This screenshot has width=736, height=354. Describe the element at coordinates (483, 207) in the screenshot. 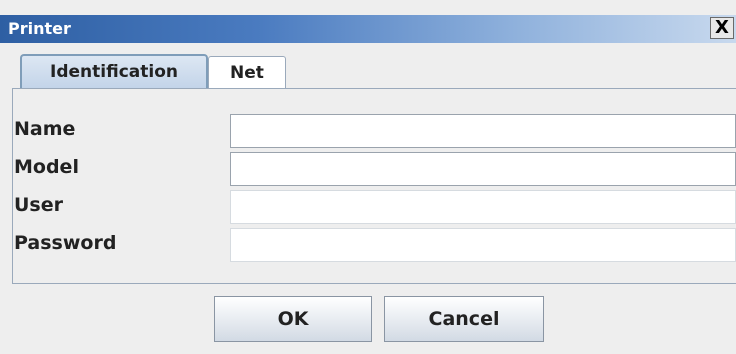

I see `user-field` at that location.